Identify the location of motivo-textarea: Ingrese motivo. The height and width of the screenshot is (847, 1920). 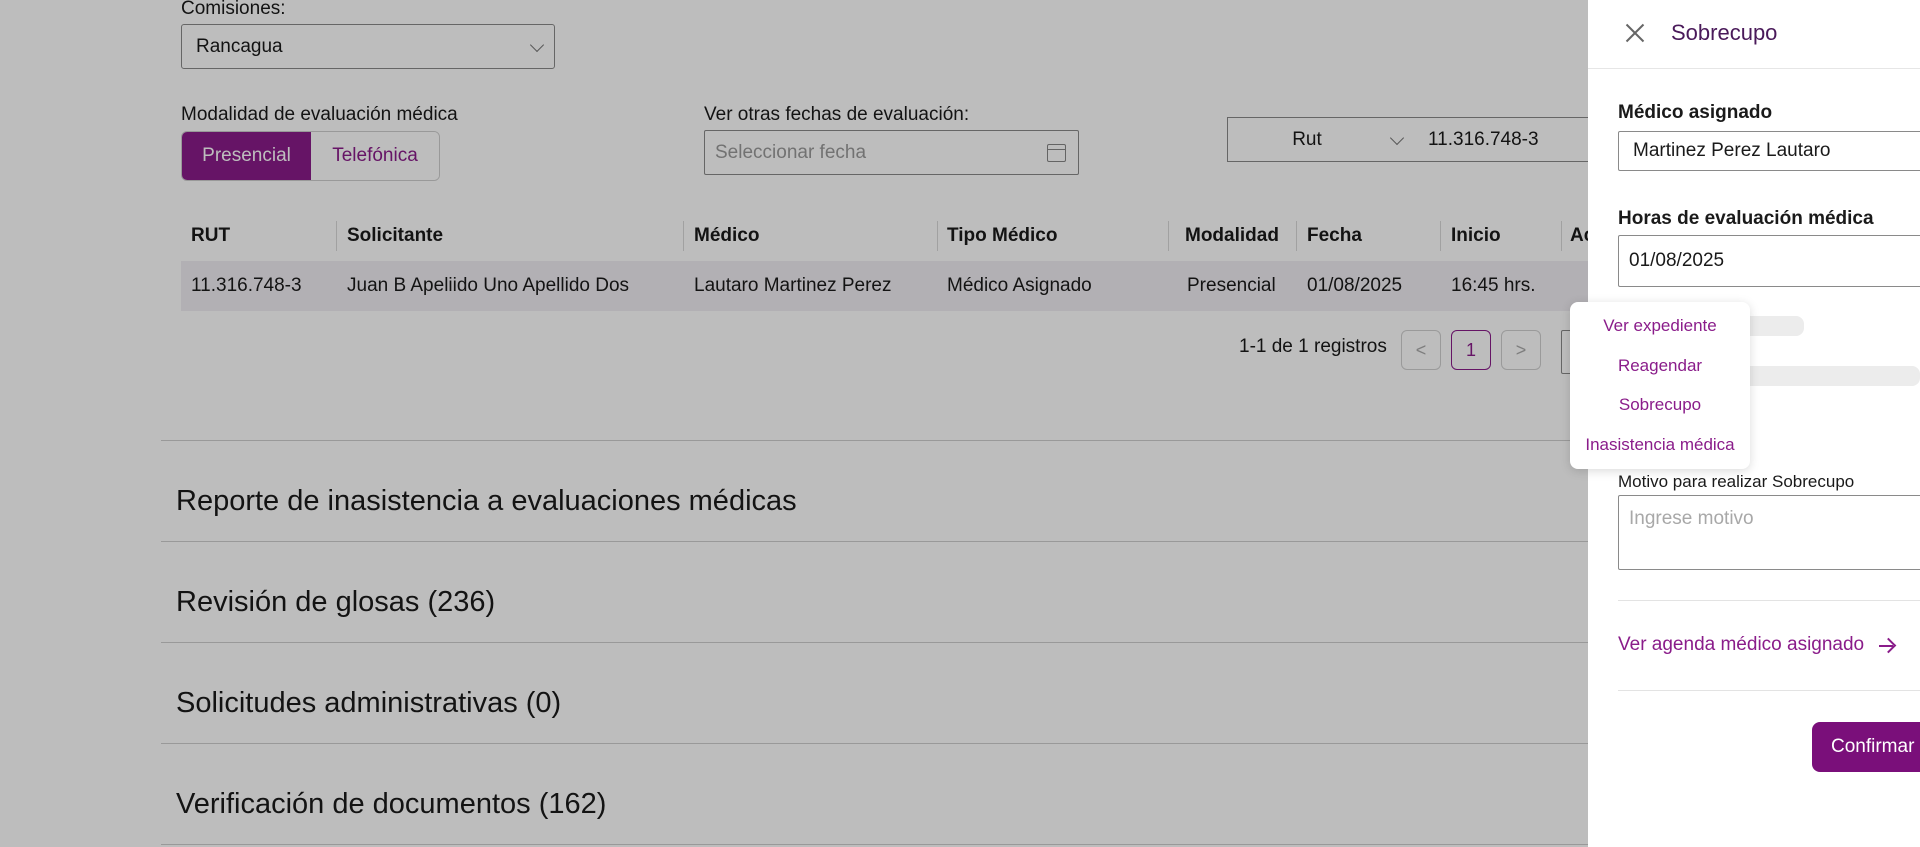
(1769, 532).